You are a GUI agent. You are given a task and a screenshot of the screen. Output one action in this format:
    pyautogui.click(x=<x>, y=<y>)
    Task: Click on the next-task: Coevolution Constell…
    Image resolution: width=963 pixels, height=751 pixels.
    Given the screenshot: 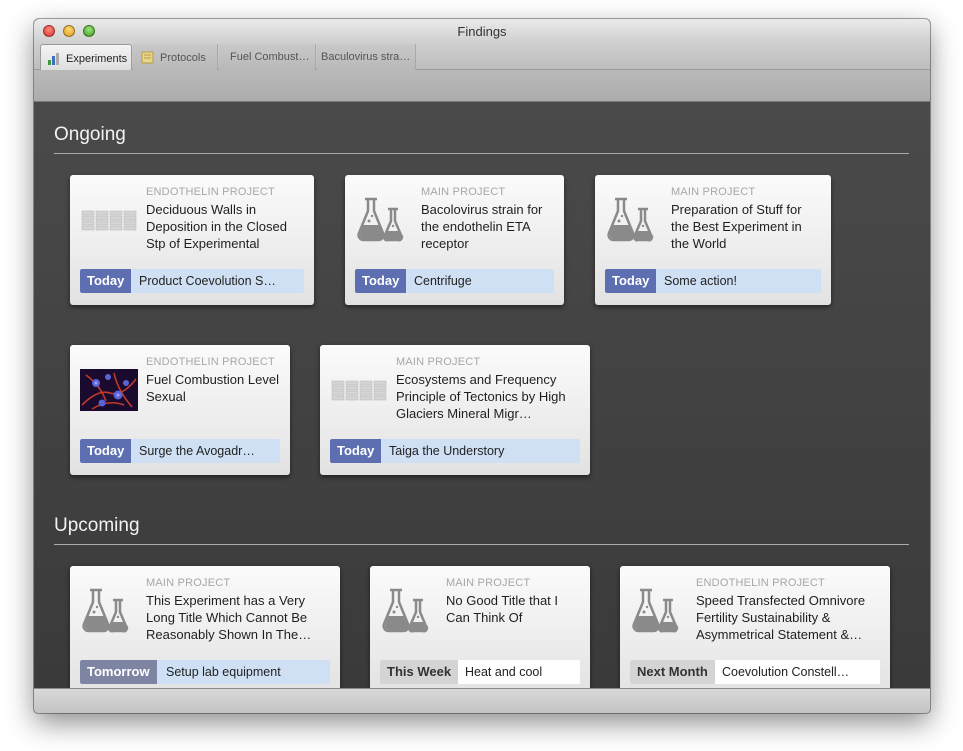 What is the action you would take?
    pyautogui.click(x=786, y=672)
    